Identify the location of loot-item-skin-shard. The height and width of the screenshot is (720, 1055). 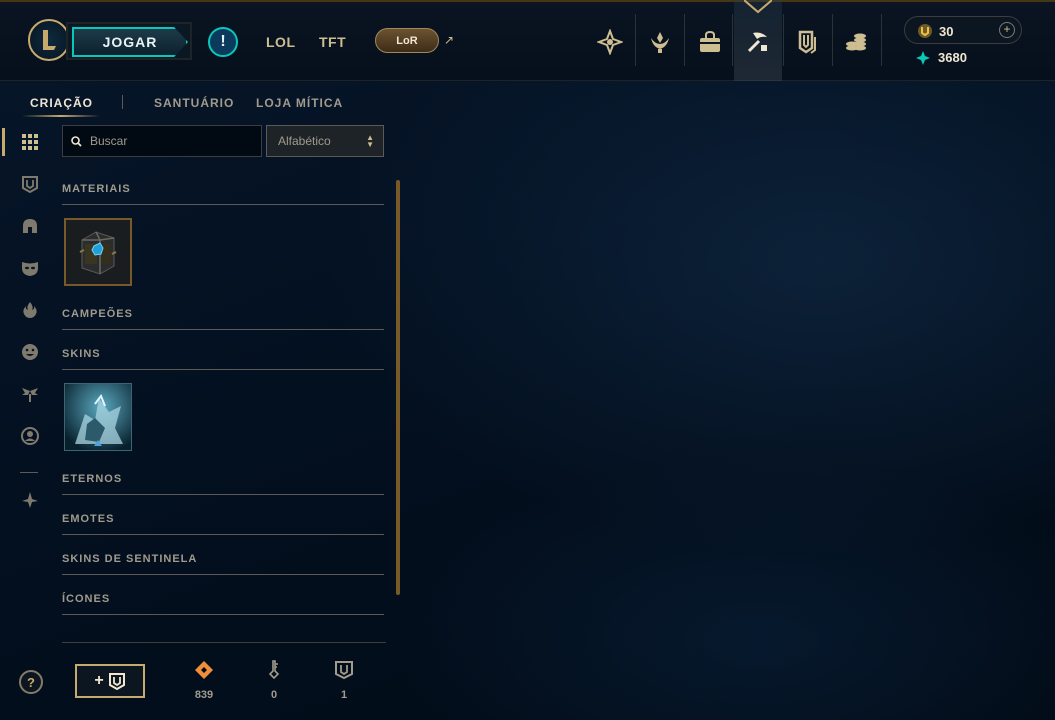
(98, 417).